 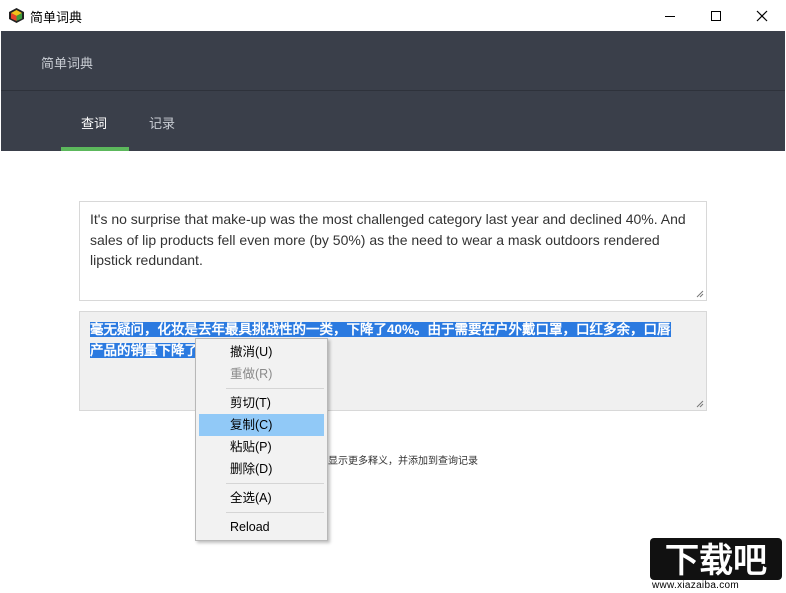 What do you see at coordinates (261, 425) in the screenshot?
I see `menu-item-copy: 复制(C)` at bounding box center [261, 425].